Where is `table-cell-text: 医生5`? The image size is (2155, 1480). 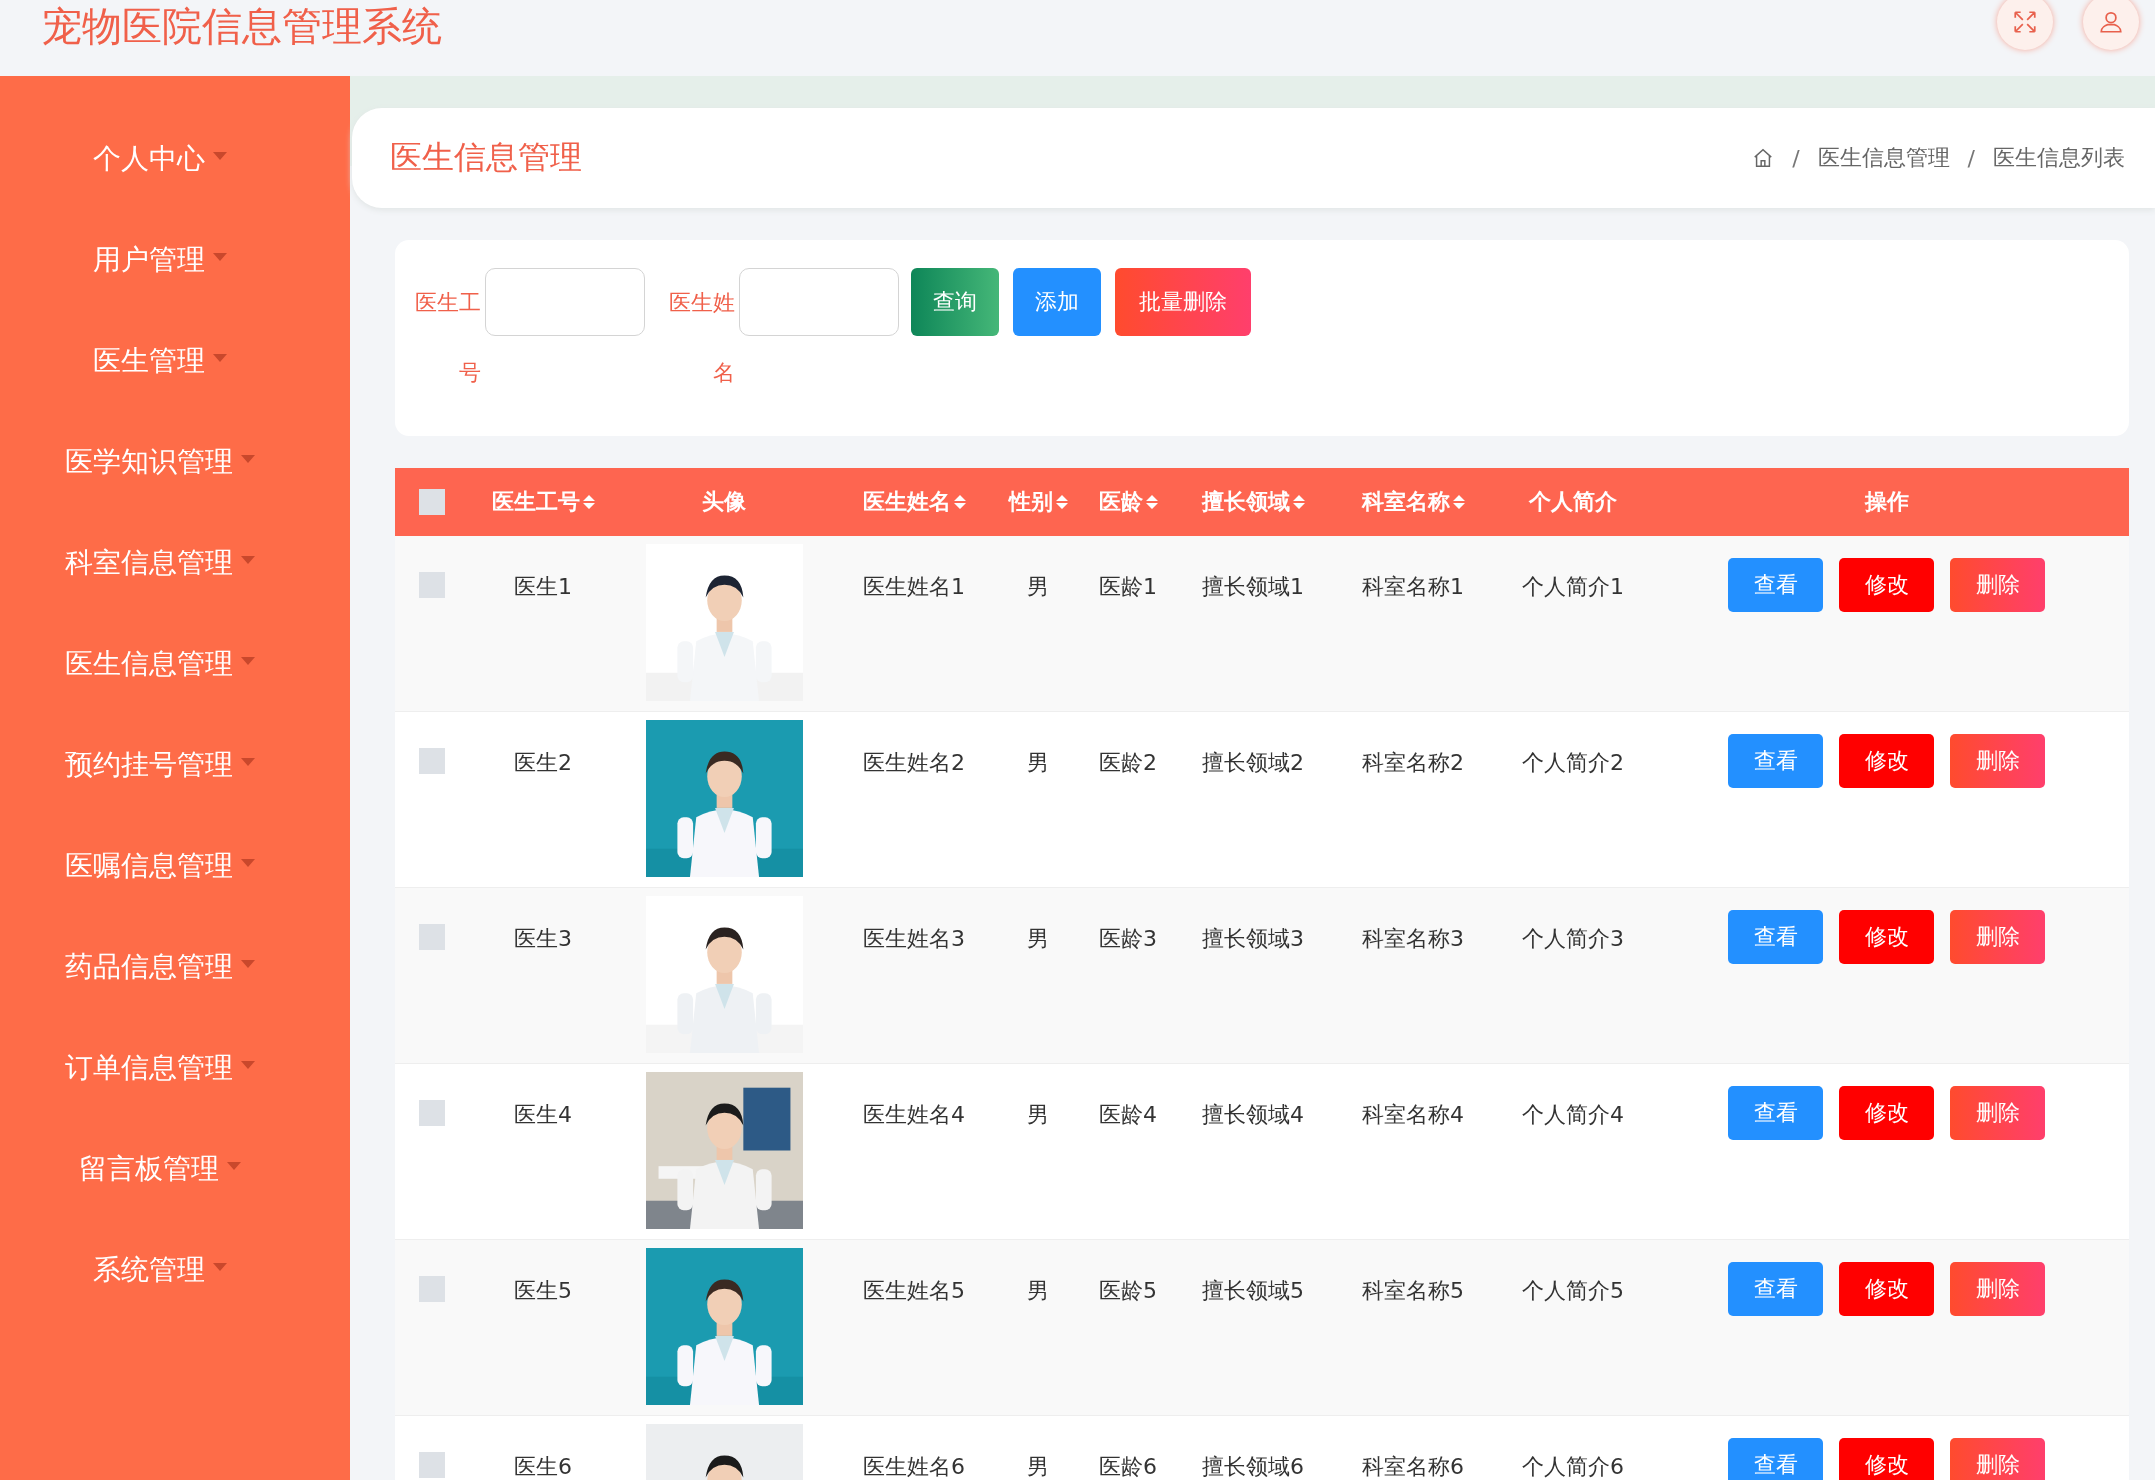 table-cell-text: 医生5 is located at coordinates (543, 1291).